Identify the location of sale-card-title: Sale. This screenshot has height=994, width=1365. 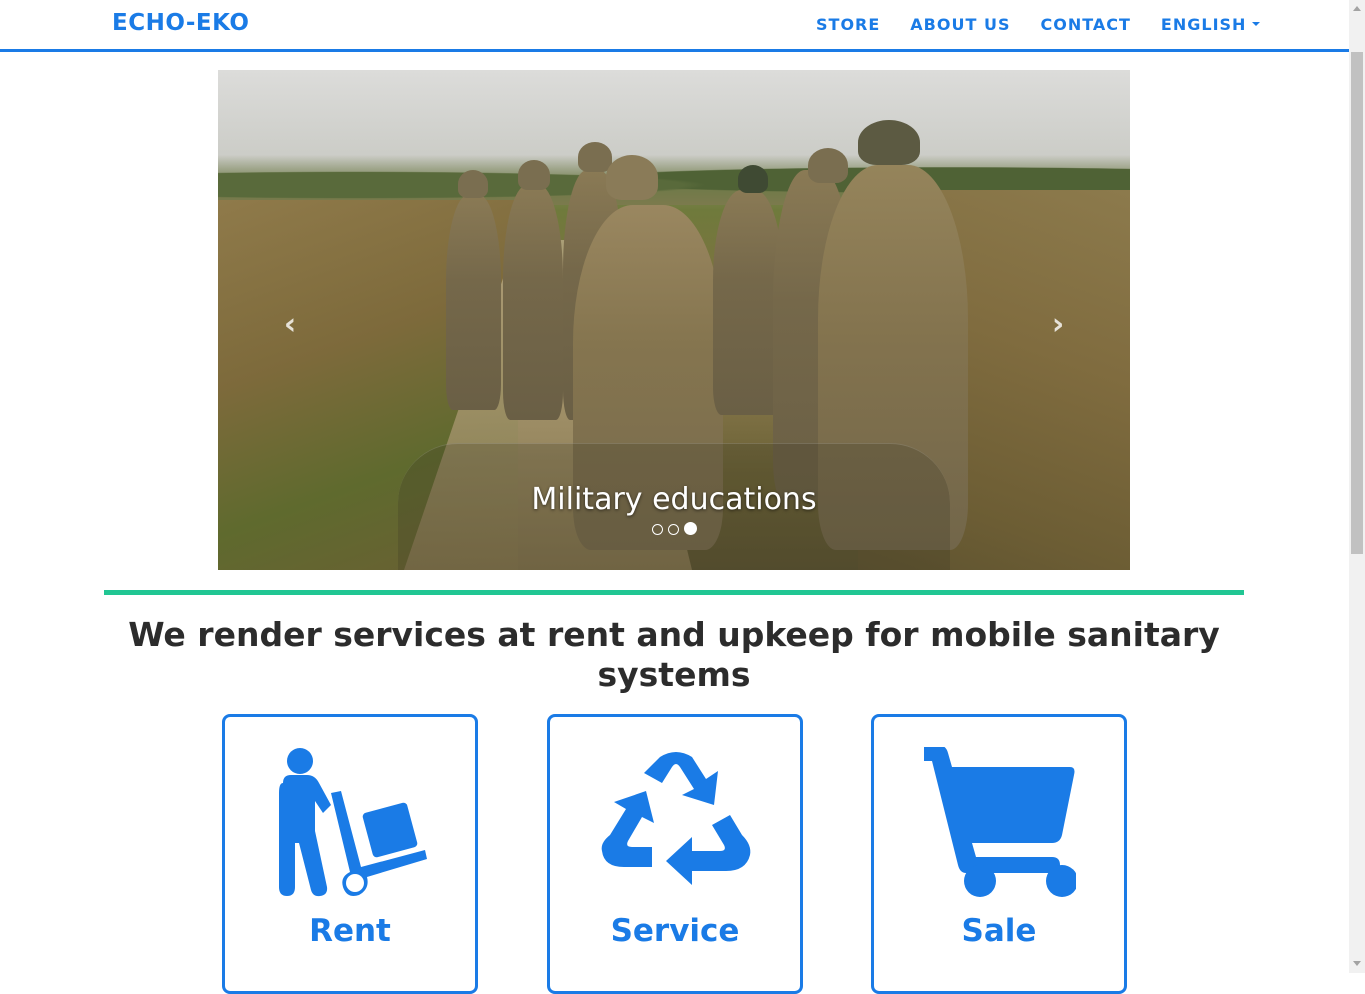
(999, 931).